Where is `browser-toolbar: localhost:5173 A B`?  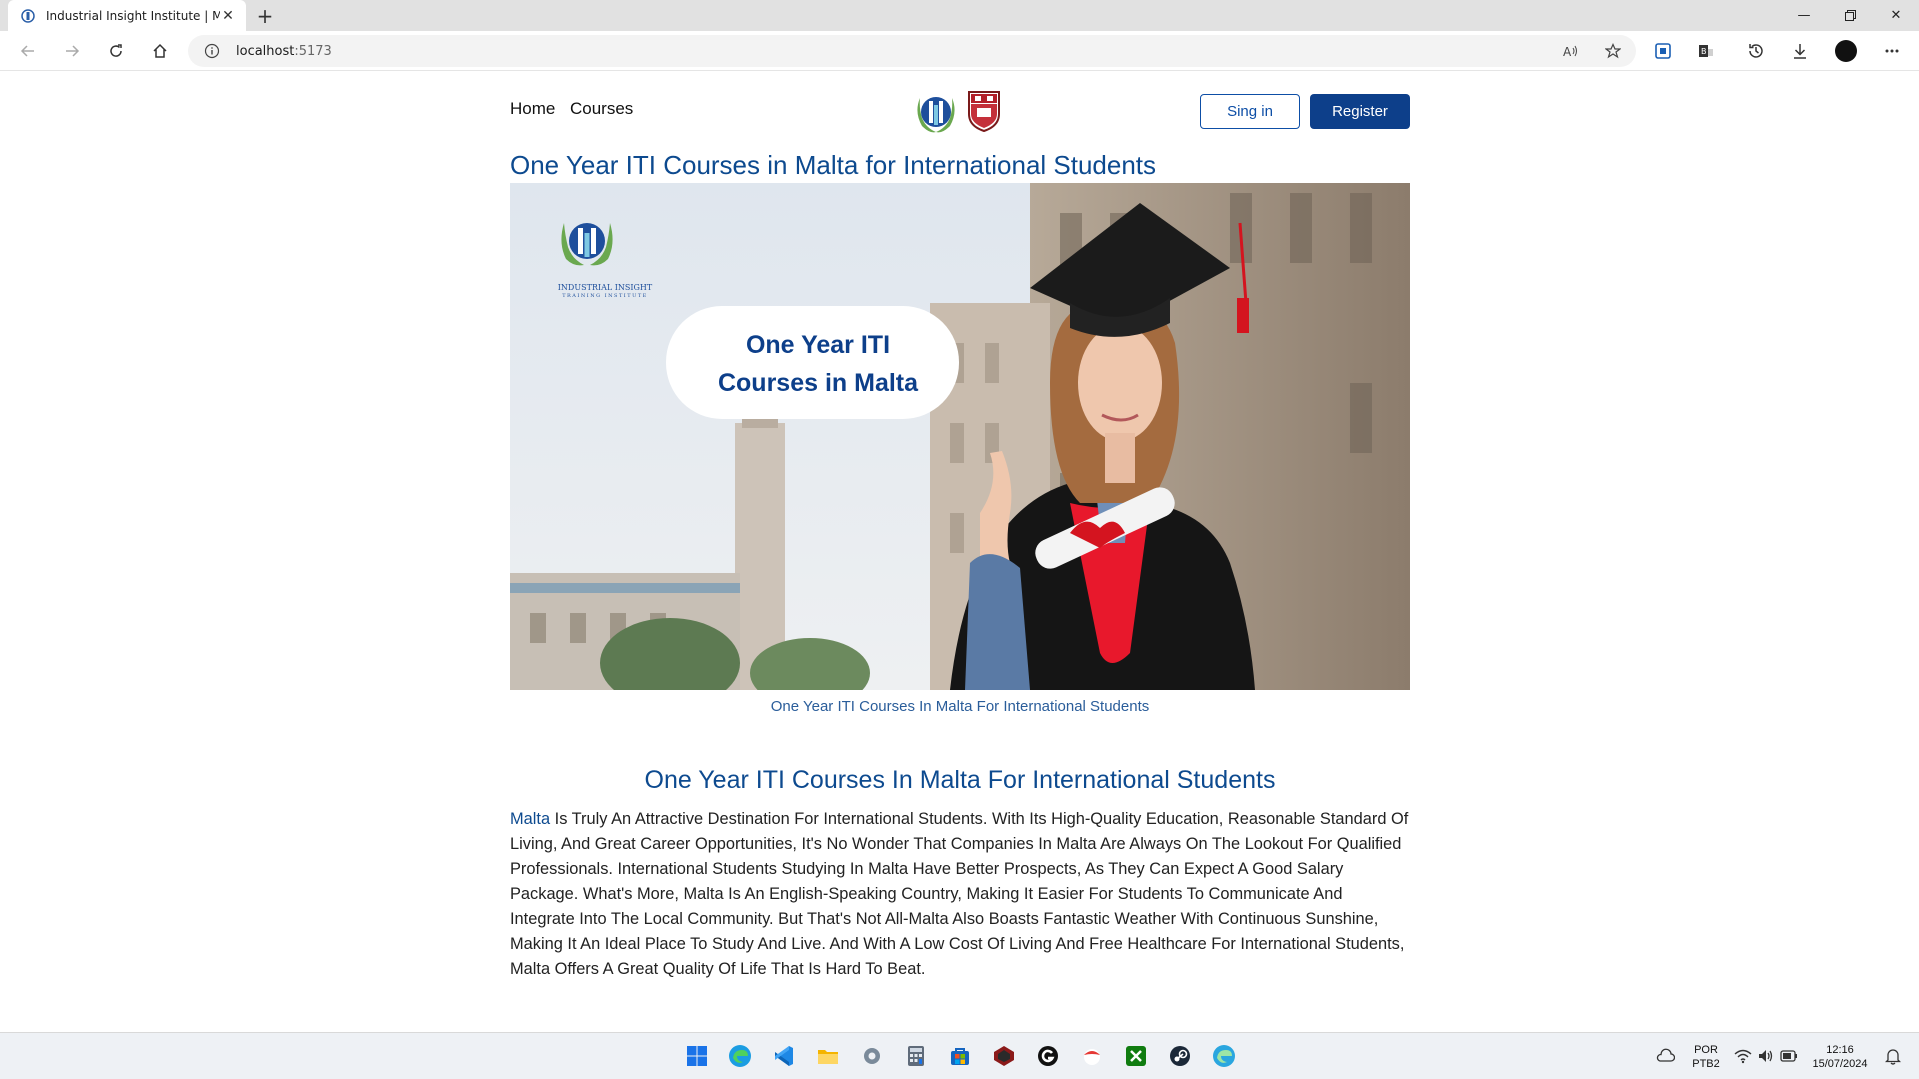
browser-toolbar: localhost:5173 A B is located at coordinates (959, 51).